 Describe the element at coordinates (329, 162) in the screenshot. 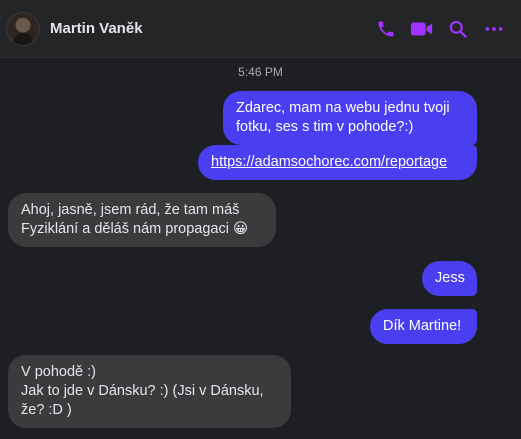

I see `message-link: https://adamsochorec.com/reportage` at that location.